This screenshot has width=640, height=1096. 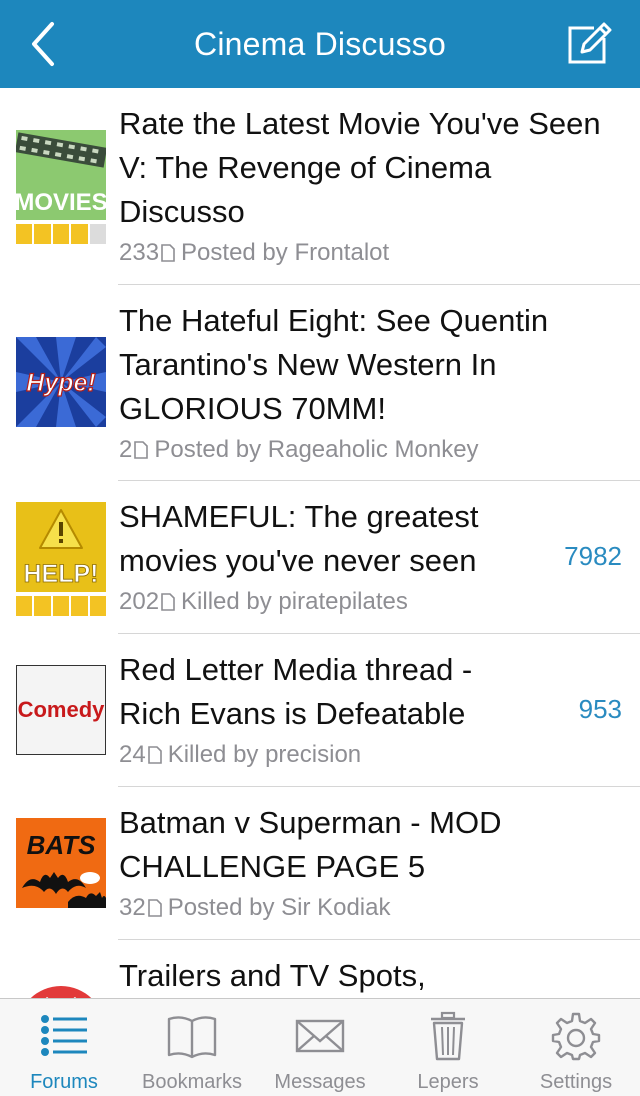 What do you see at coordinates (279, 907) in the screenshot?
I see `thread-byline: Posted by Sir Kodiak` at bounding box center [279, 907].